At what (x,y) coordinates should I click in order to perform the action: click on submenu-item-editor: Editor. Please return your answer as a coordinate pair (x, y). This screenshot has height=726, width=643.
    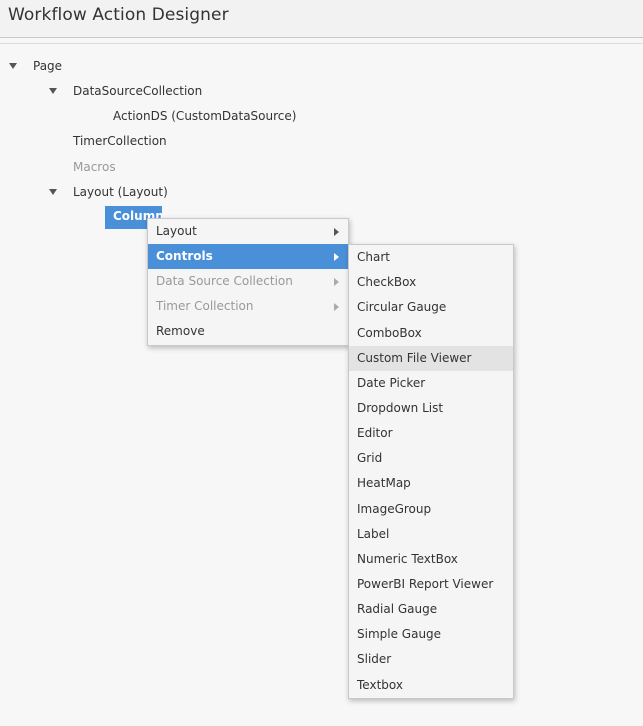
    Looking at the image, I should click on (431, 433).